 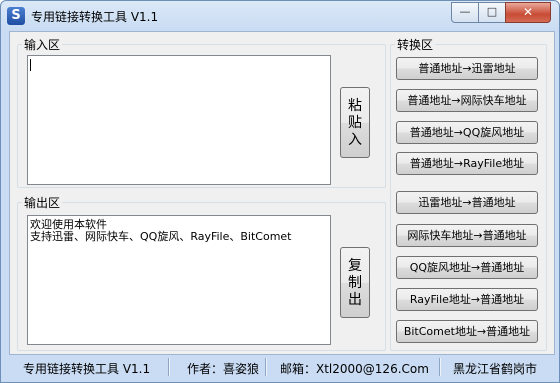 What do you see at coordinates (492, 12) in the screenshot?
I see `maximize-button: □` at bounding box center [492, 12].